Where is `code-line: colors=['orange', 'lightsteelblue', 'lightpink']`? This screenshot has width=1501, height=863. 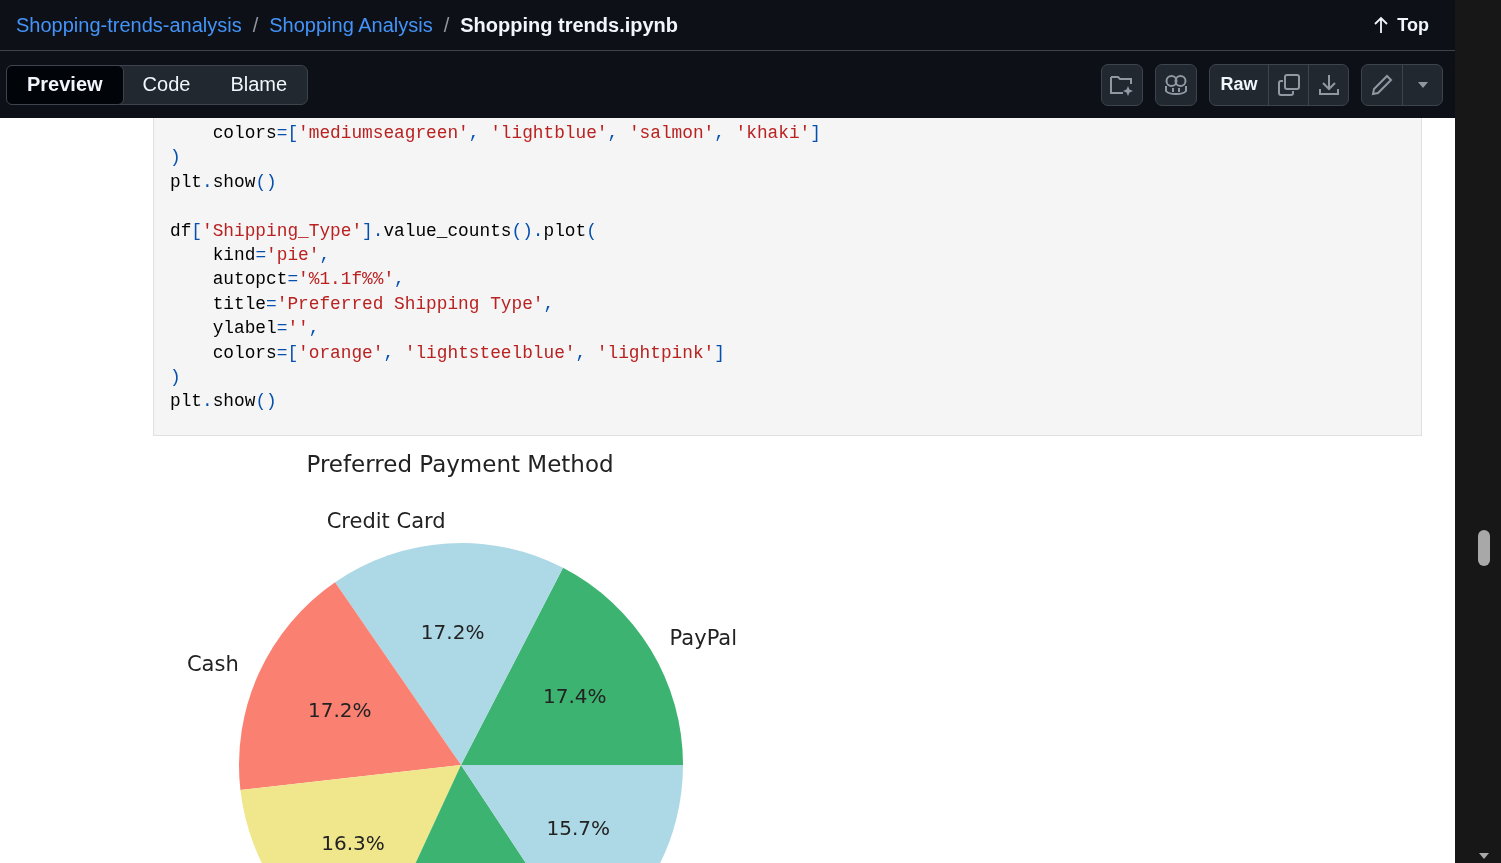
code-line: colors=['orange', 'lightsteelblue', 'lightpink'] is located at coordinates (468, 353).